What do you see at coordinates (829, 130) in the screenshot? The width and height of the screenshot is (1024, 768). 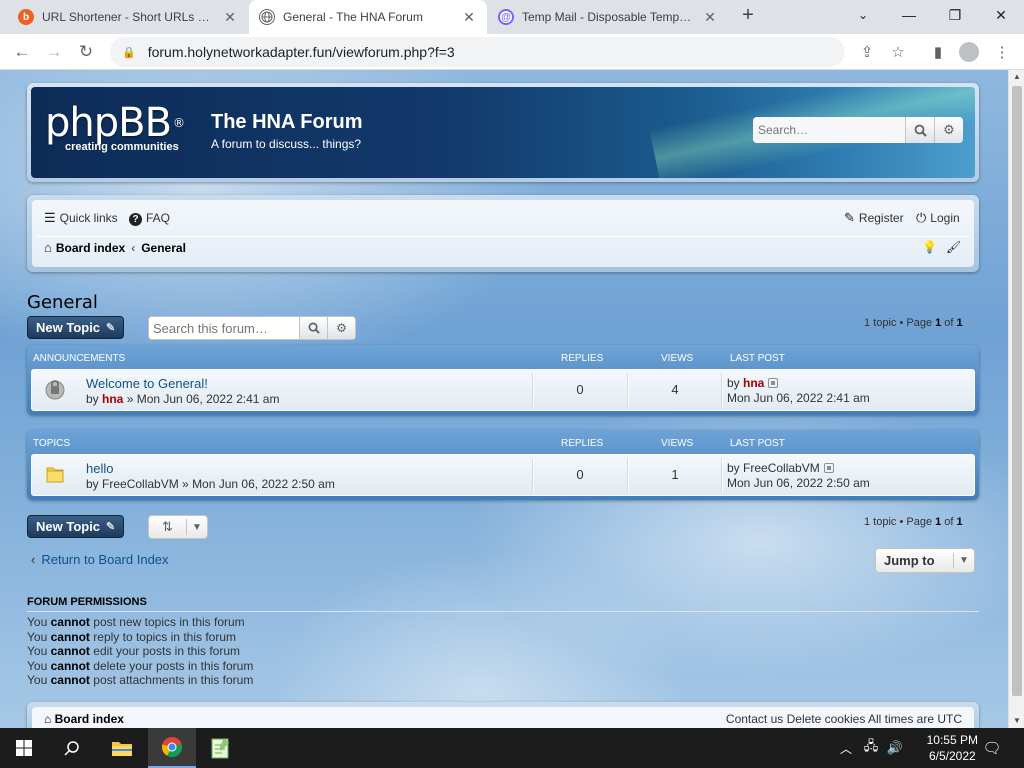 I see `header-search-input` at bounding box center [829, 130].